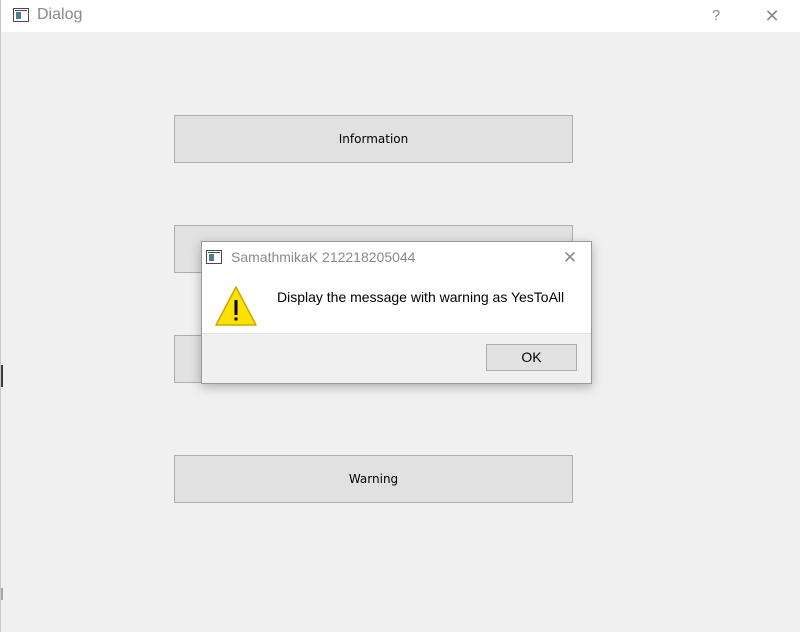 This screenshot has width=800, height=632. I want to click on window-title: Dialog, so click(60, 14).